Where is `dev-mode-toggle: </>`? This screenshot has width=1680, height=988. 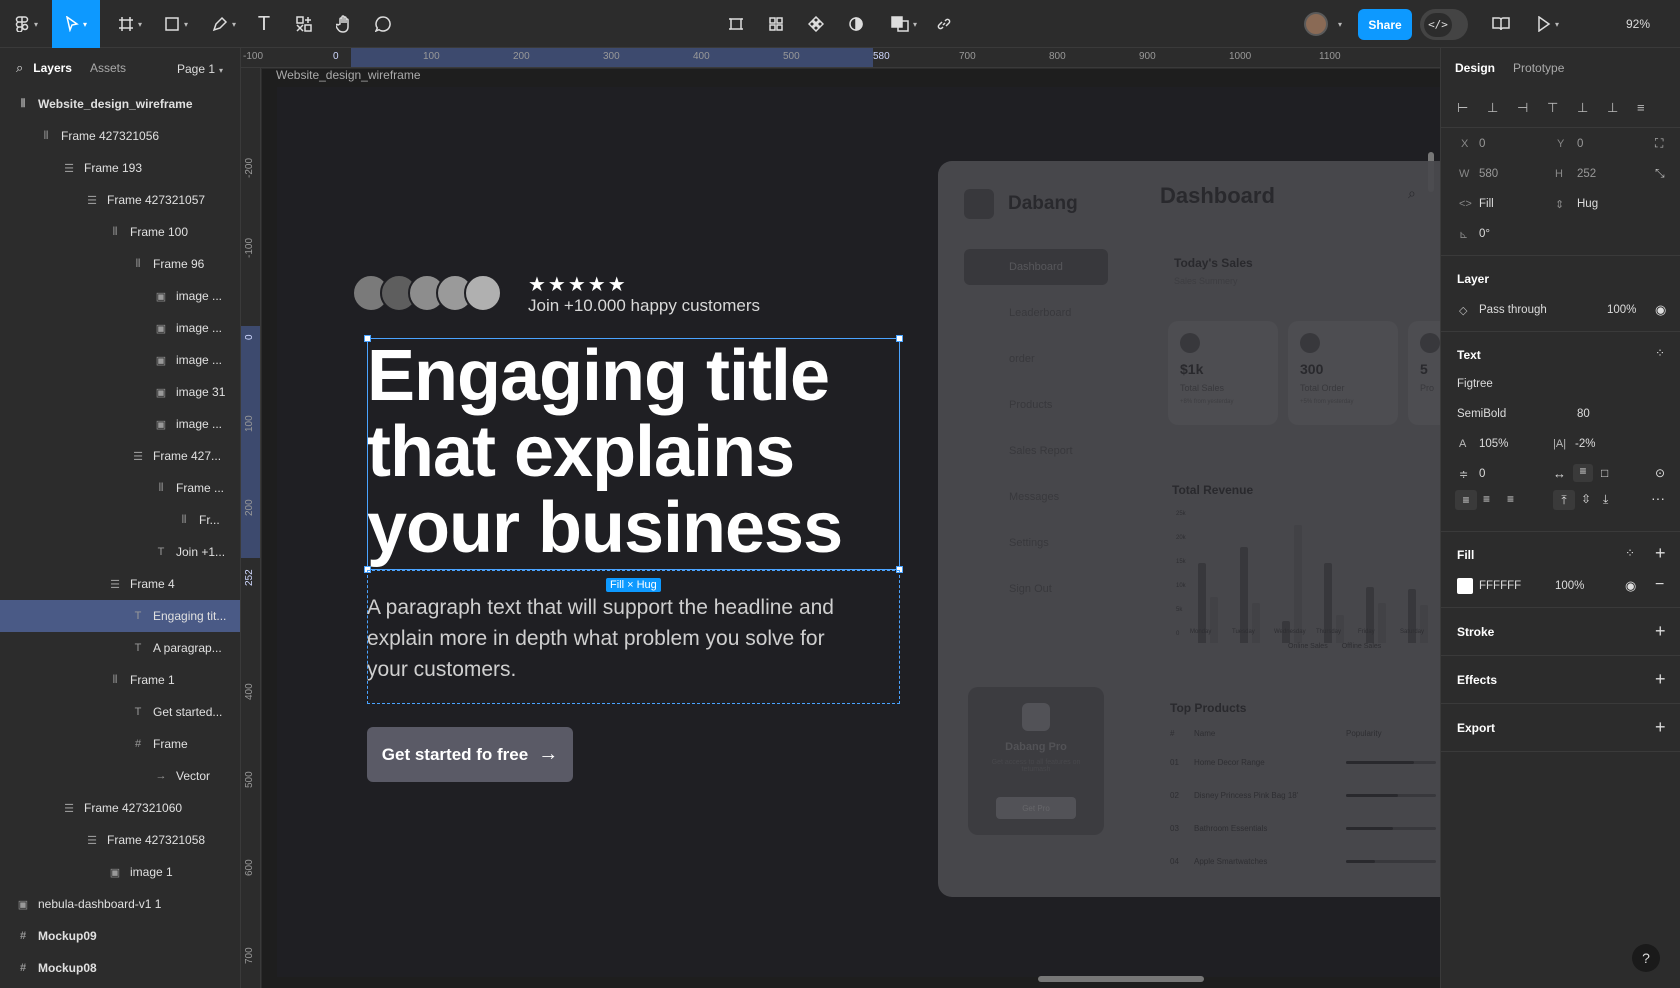 dev-mode-toggle: </> is located at coordinates (1444, 24).